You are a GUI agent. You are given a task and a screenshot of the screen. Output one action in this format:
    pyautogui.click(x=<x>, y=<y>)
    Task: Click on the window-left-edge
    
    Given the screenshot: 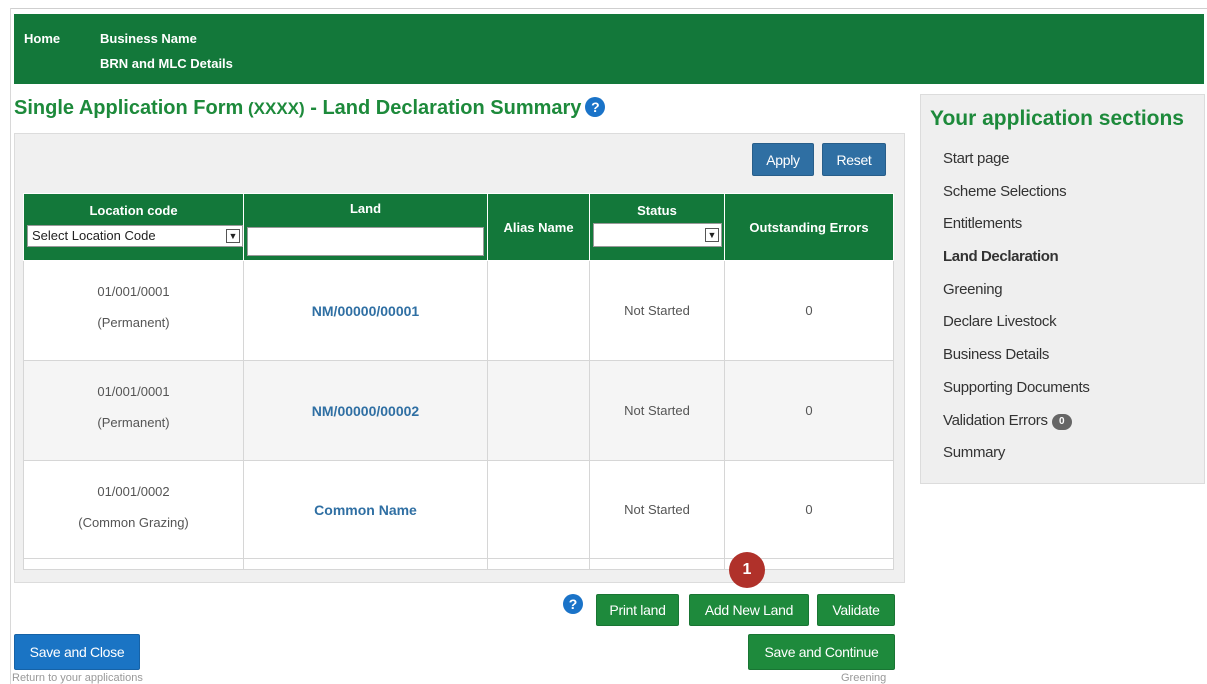 What is the action you would take?
    pyautogui.click(x=5, y=346)
    